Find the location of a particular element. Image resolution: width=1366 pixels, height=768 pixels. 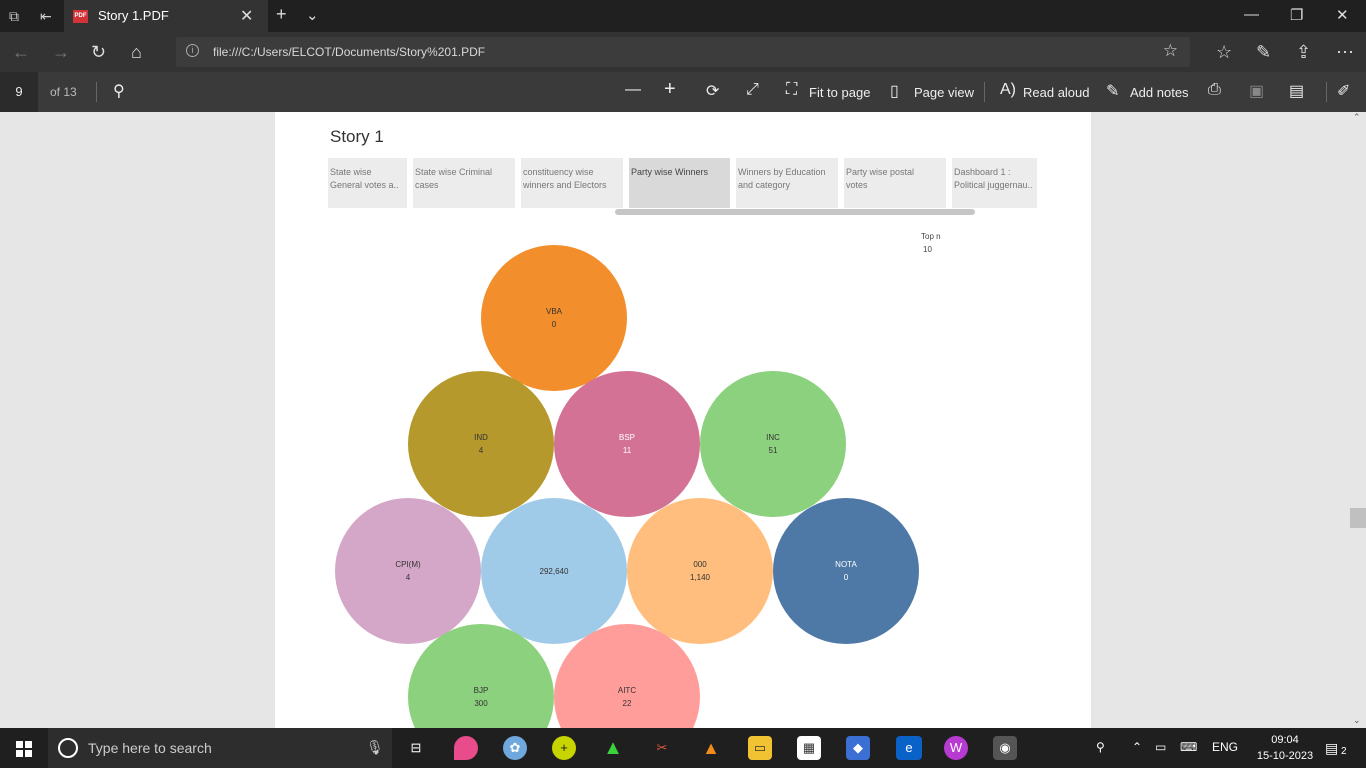

file-explorer-icon: ▭ is located at coordinates (760, 748).